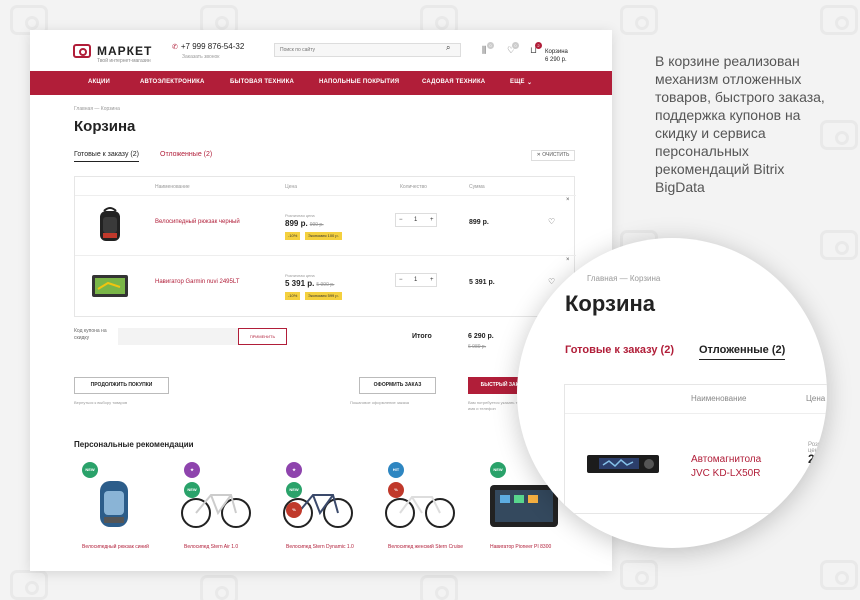  I want to click on tab-delayed: Отложенные (2), so click(186, 154).